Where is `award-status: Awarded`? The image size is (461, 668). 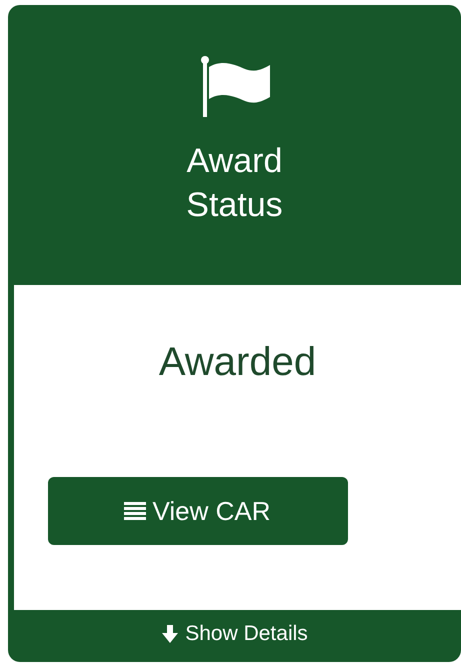
award-status: Awarded is located at coordinates (237, 362).